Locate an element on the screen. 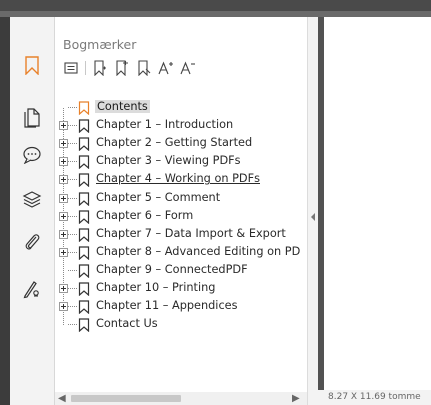 The height and width of the screenshot is (405, 431). options-icon is located at coordinates (71, 68).